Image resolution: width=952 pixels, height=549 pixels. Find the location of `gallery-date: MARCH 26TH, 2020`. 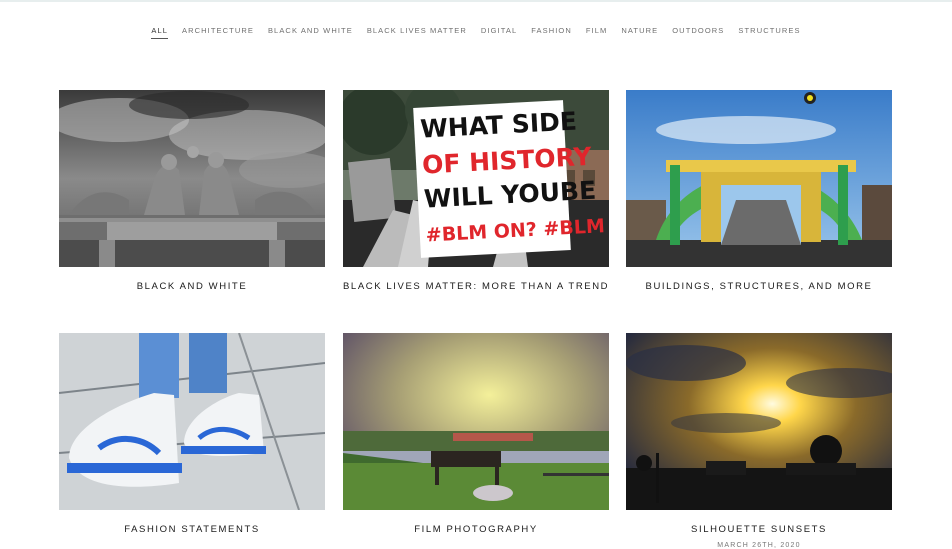

gallery-date: MARCH 26TH, 2020 is located at coordinates (759, 545).